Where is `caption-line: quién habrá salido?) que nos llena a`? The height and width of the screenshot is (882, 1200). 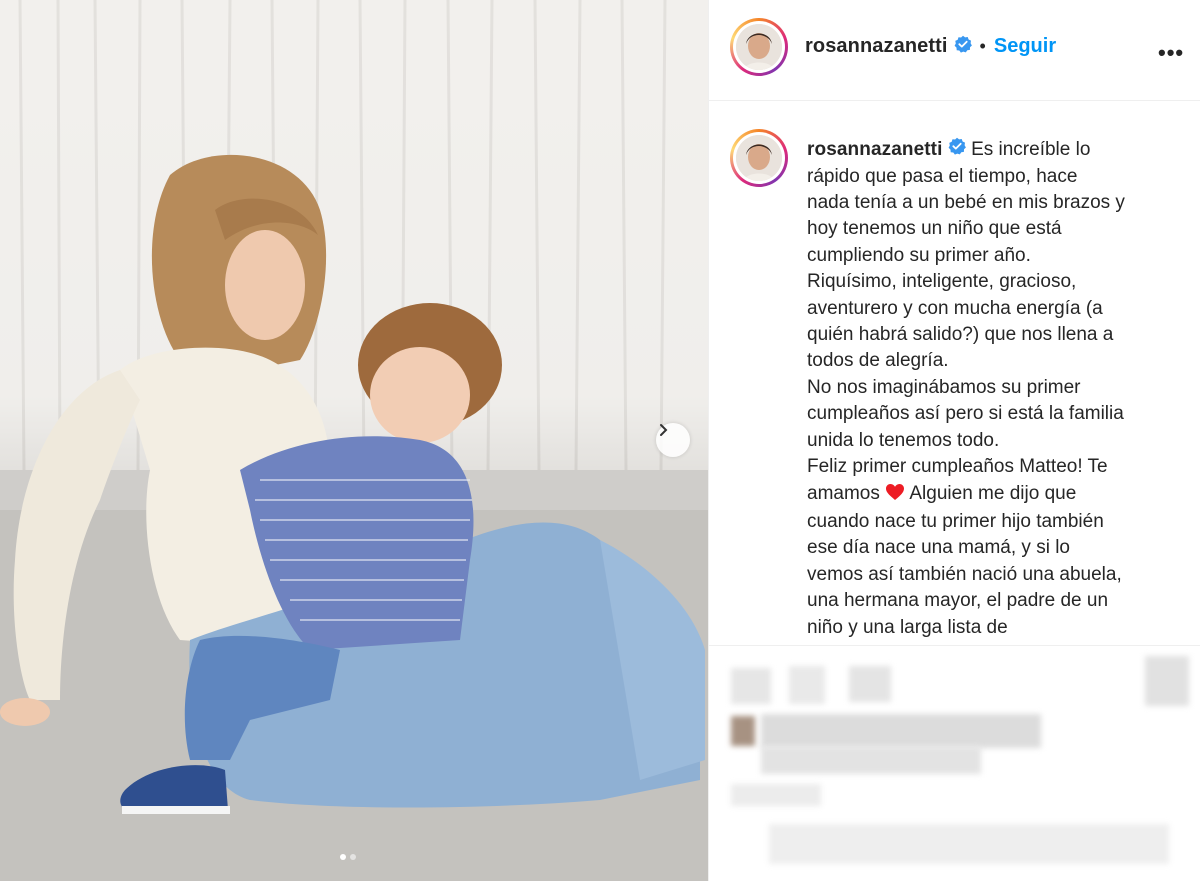 caption-line: quién habrá salido?) que nos llena a is located at coordinates (960, 335).